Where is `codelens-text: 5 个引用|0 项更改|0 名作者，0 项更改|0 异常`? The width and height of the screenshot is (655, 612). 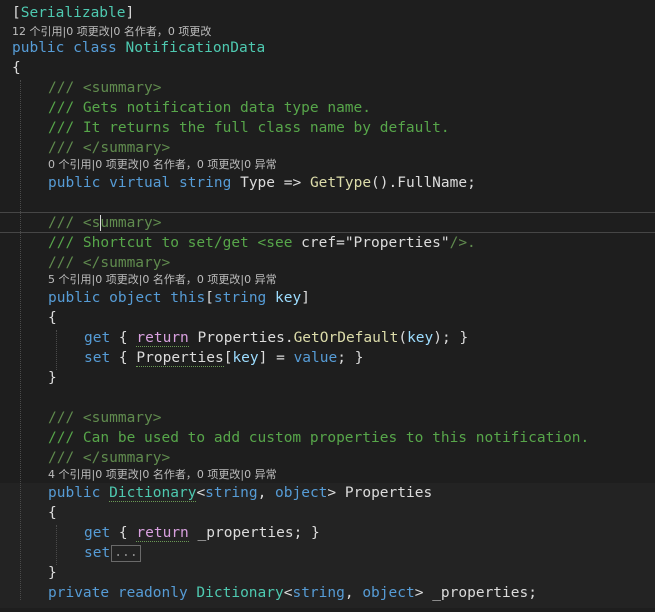 codelens-text: 5 个引用|0 项更改|0 名作者，0 项更改|0 异常 is located at coordinates (162, 279).